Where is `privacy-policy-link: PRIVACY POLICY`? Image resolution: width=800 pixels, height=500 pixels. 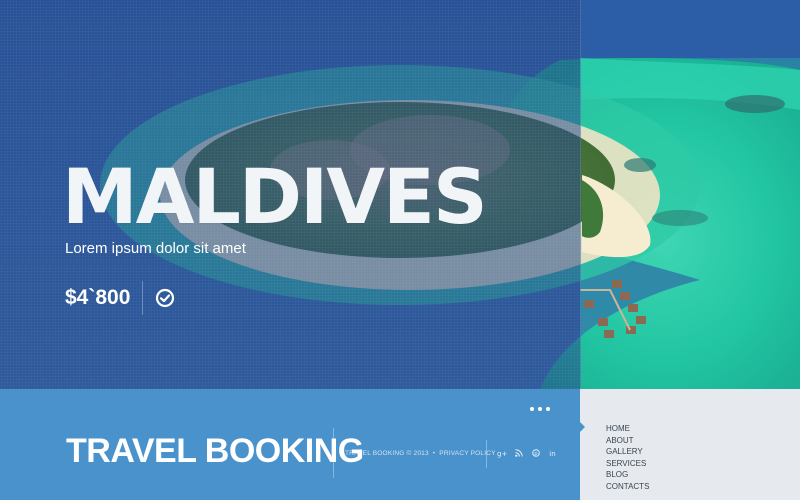
privacy-policy-link: PRIVACY POLICY is located at coordinates (467, 453).